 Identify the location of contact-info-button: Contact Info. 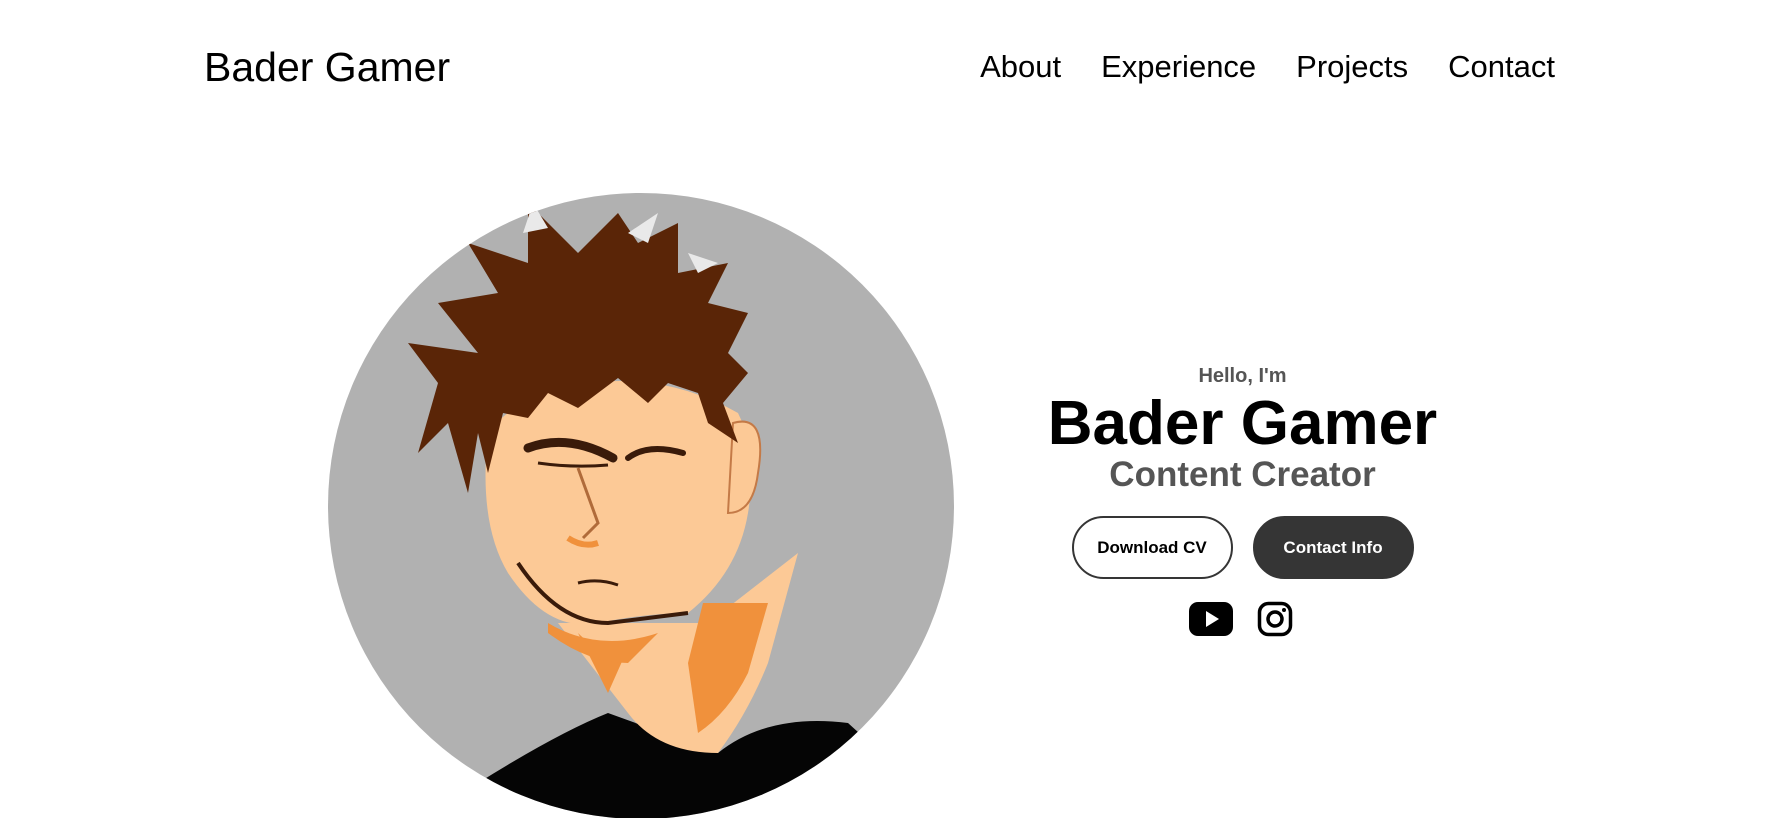
(1333, 547).